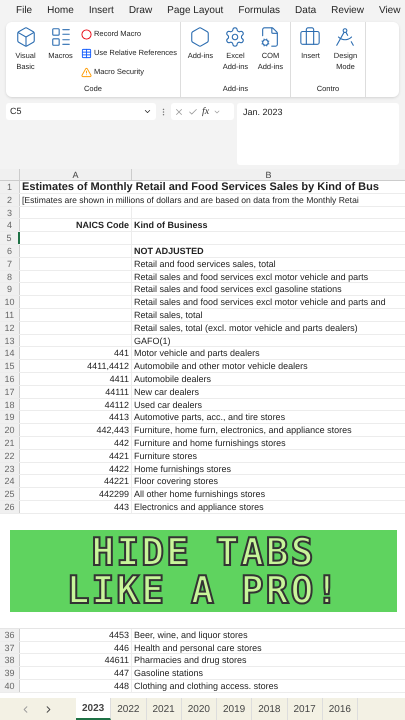 The height and width of the screenshot is (720, 405). I want to click on gear-icon, so click(235, 37).